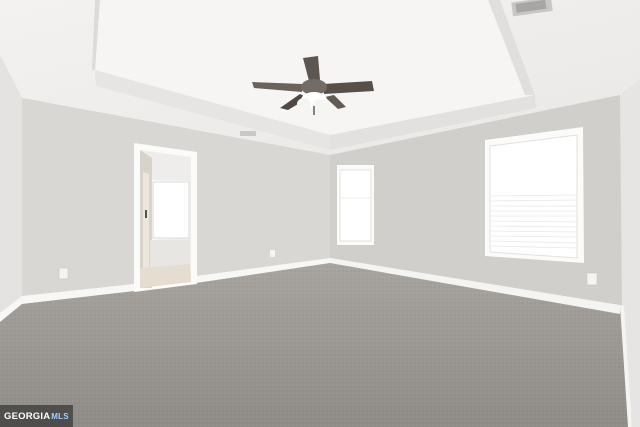  Describe the element at coordinates (11, 187) in the screenshot. I see `left-wall` at that location.